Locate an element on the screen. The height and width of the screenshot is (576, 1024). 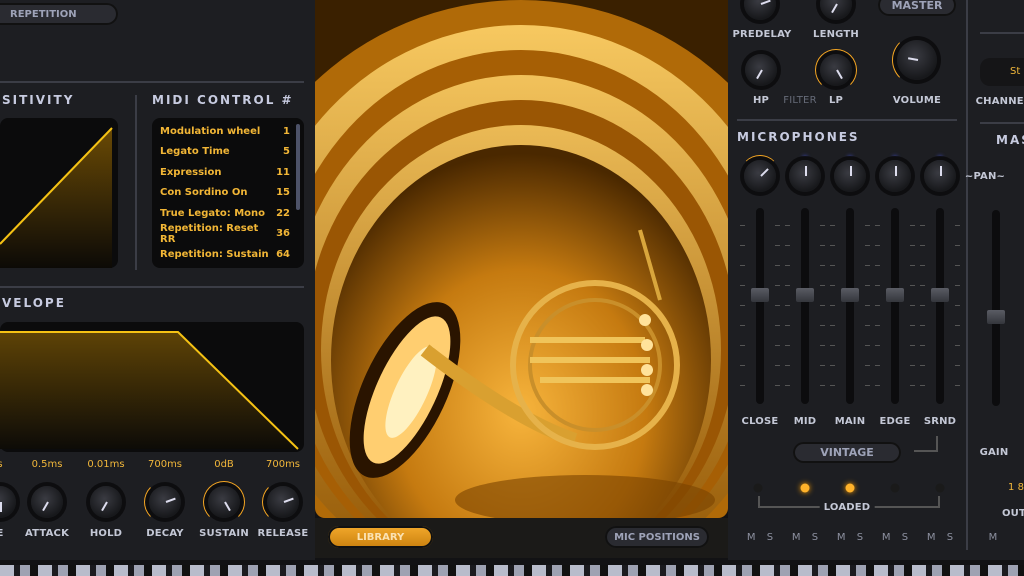
output-label: OUT is located at coordinates (1012, 513).